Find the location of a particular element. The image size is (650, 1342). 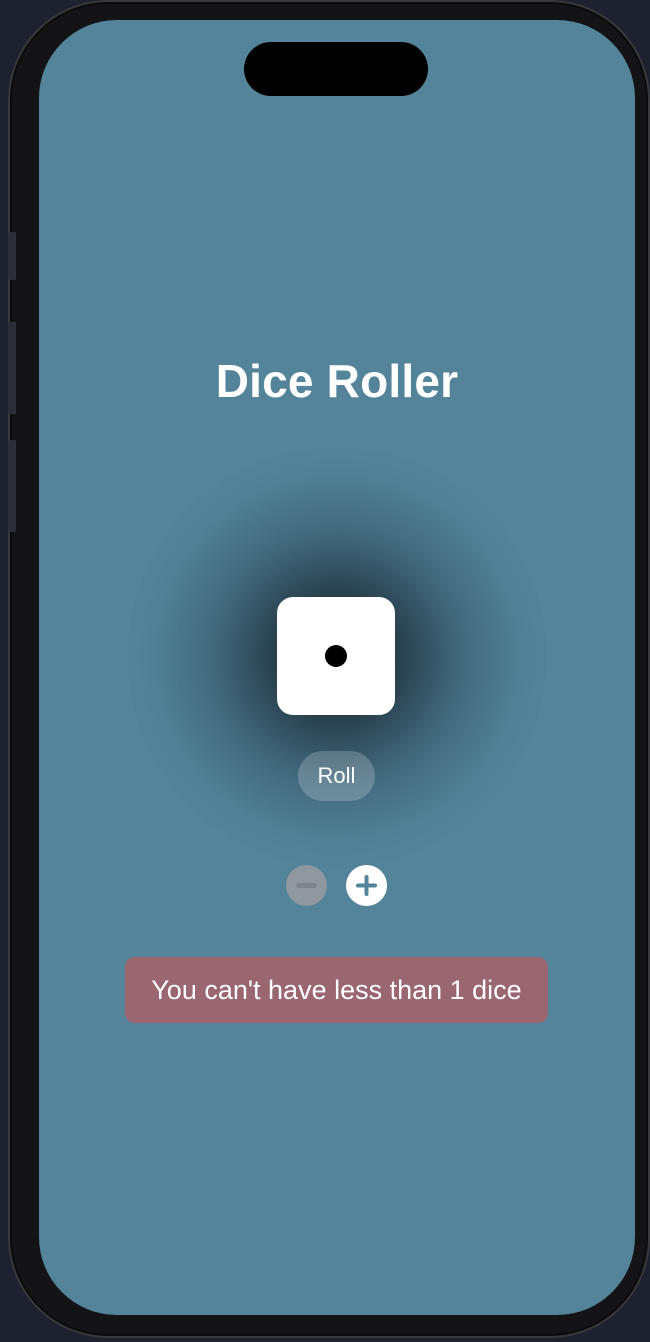

die-pip is located at coordinates (336, 656).